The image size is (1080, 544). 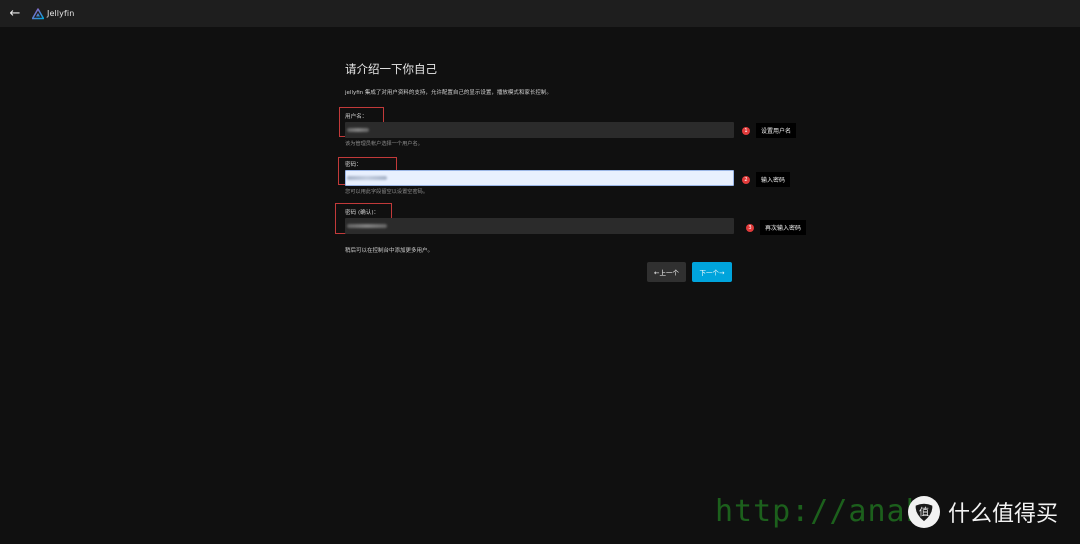 What do you see at coordinates (356, 117) in the screenshot?
I see `username-label: 用户名：` at bounding box center [356, 117].